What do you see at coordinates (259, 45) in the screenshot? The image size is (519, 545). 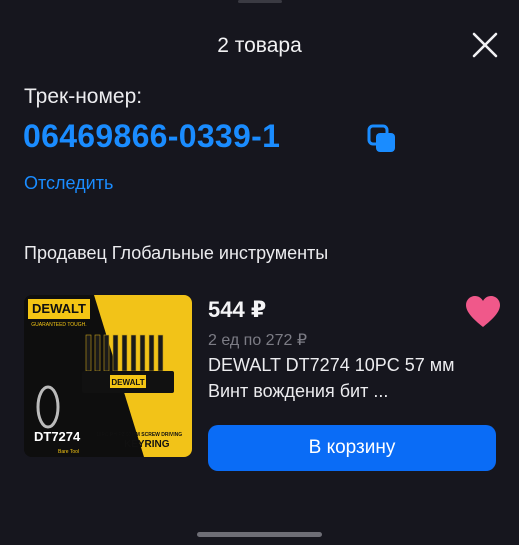 I see `sheet-title: 2 товара` at bounding box center [259, 45].